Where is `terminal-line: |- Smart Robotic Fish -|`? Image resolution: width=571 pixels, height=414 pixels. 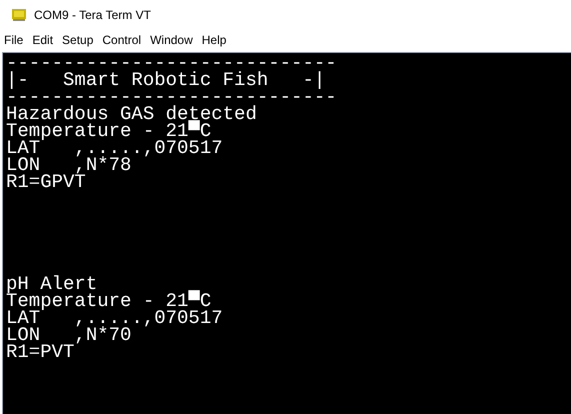
terminal-line: |- Smart Robotic Fish -| is located at coordinates (166, 80).